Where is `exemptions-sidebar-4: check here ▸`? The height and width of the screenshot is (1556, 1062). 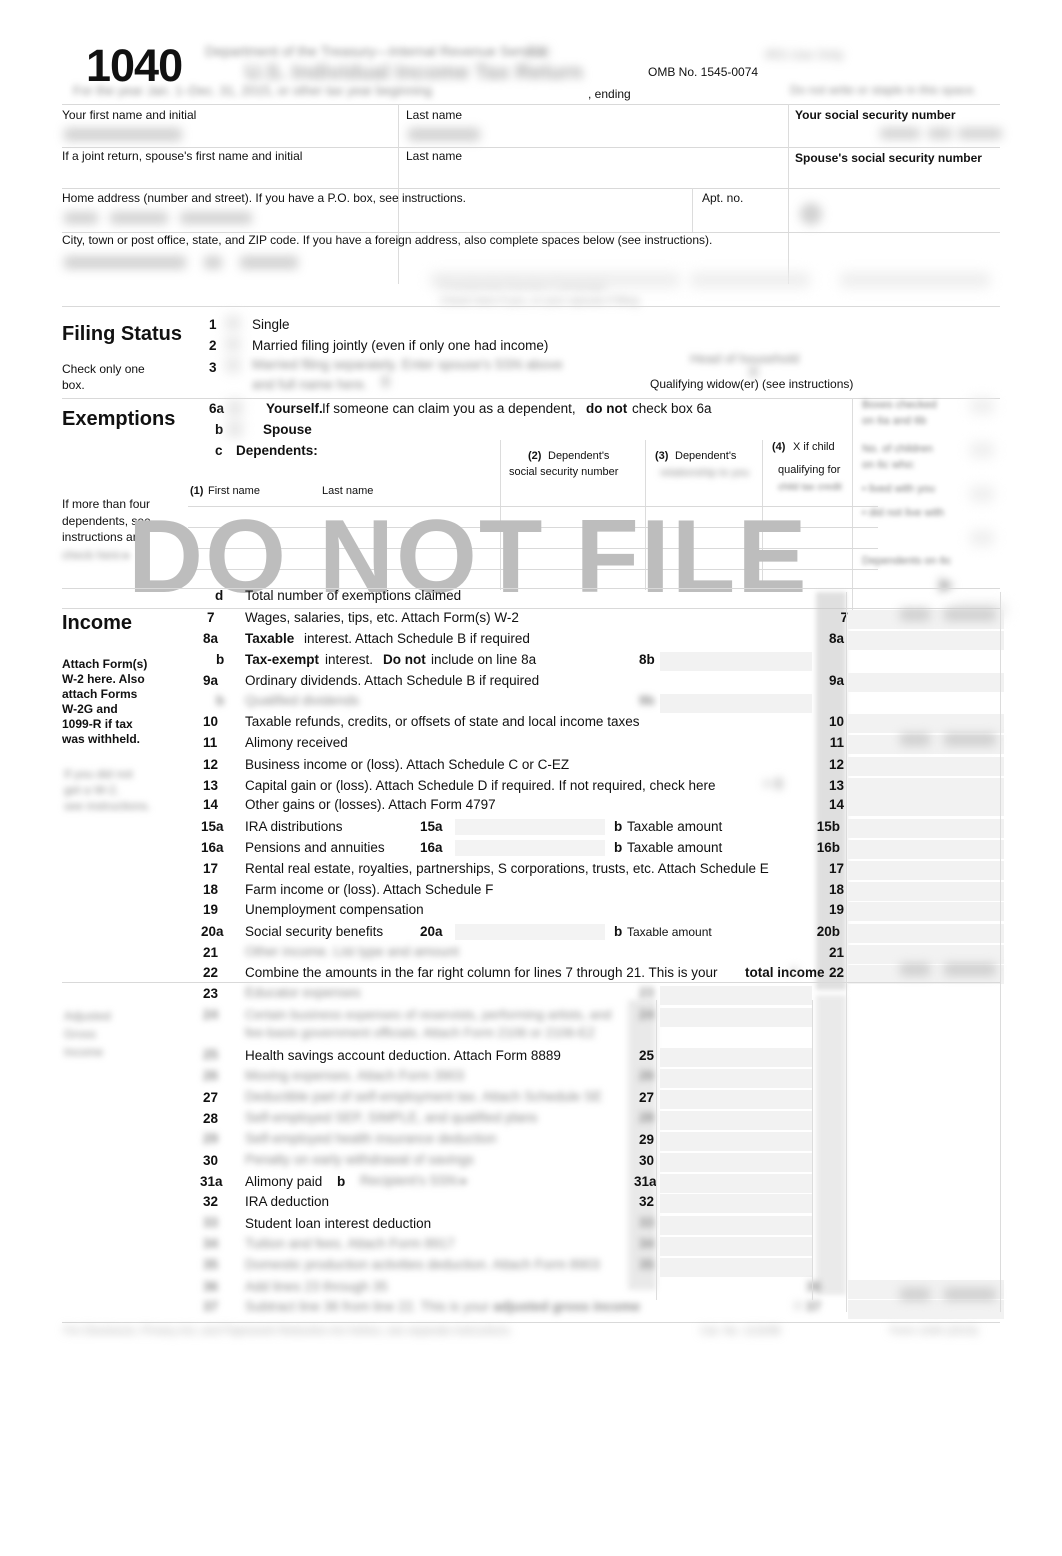
exemptions-sidebar-4: check here ▸ is located at coordinates (96, 555).